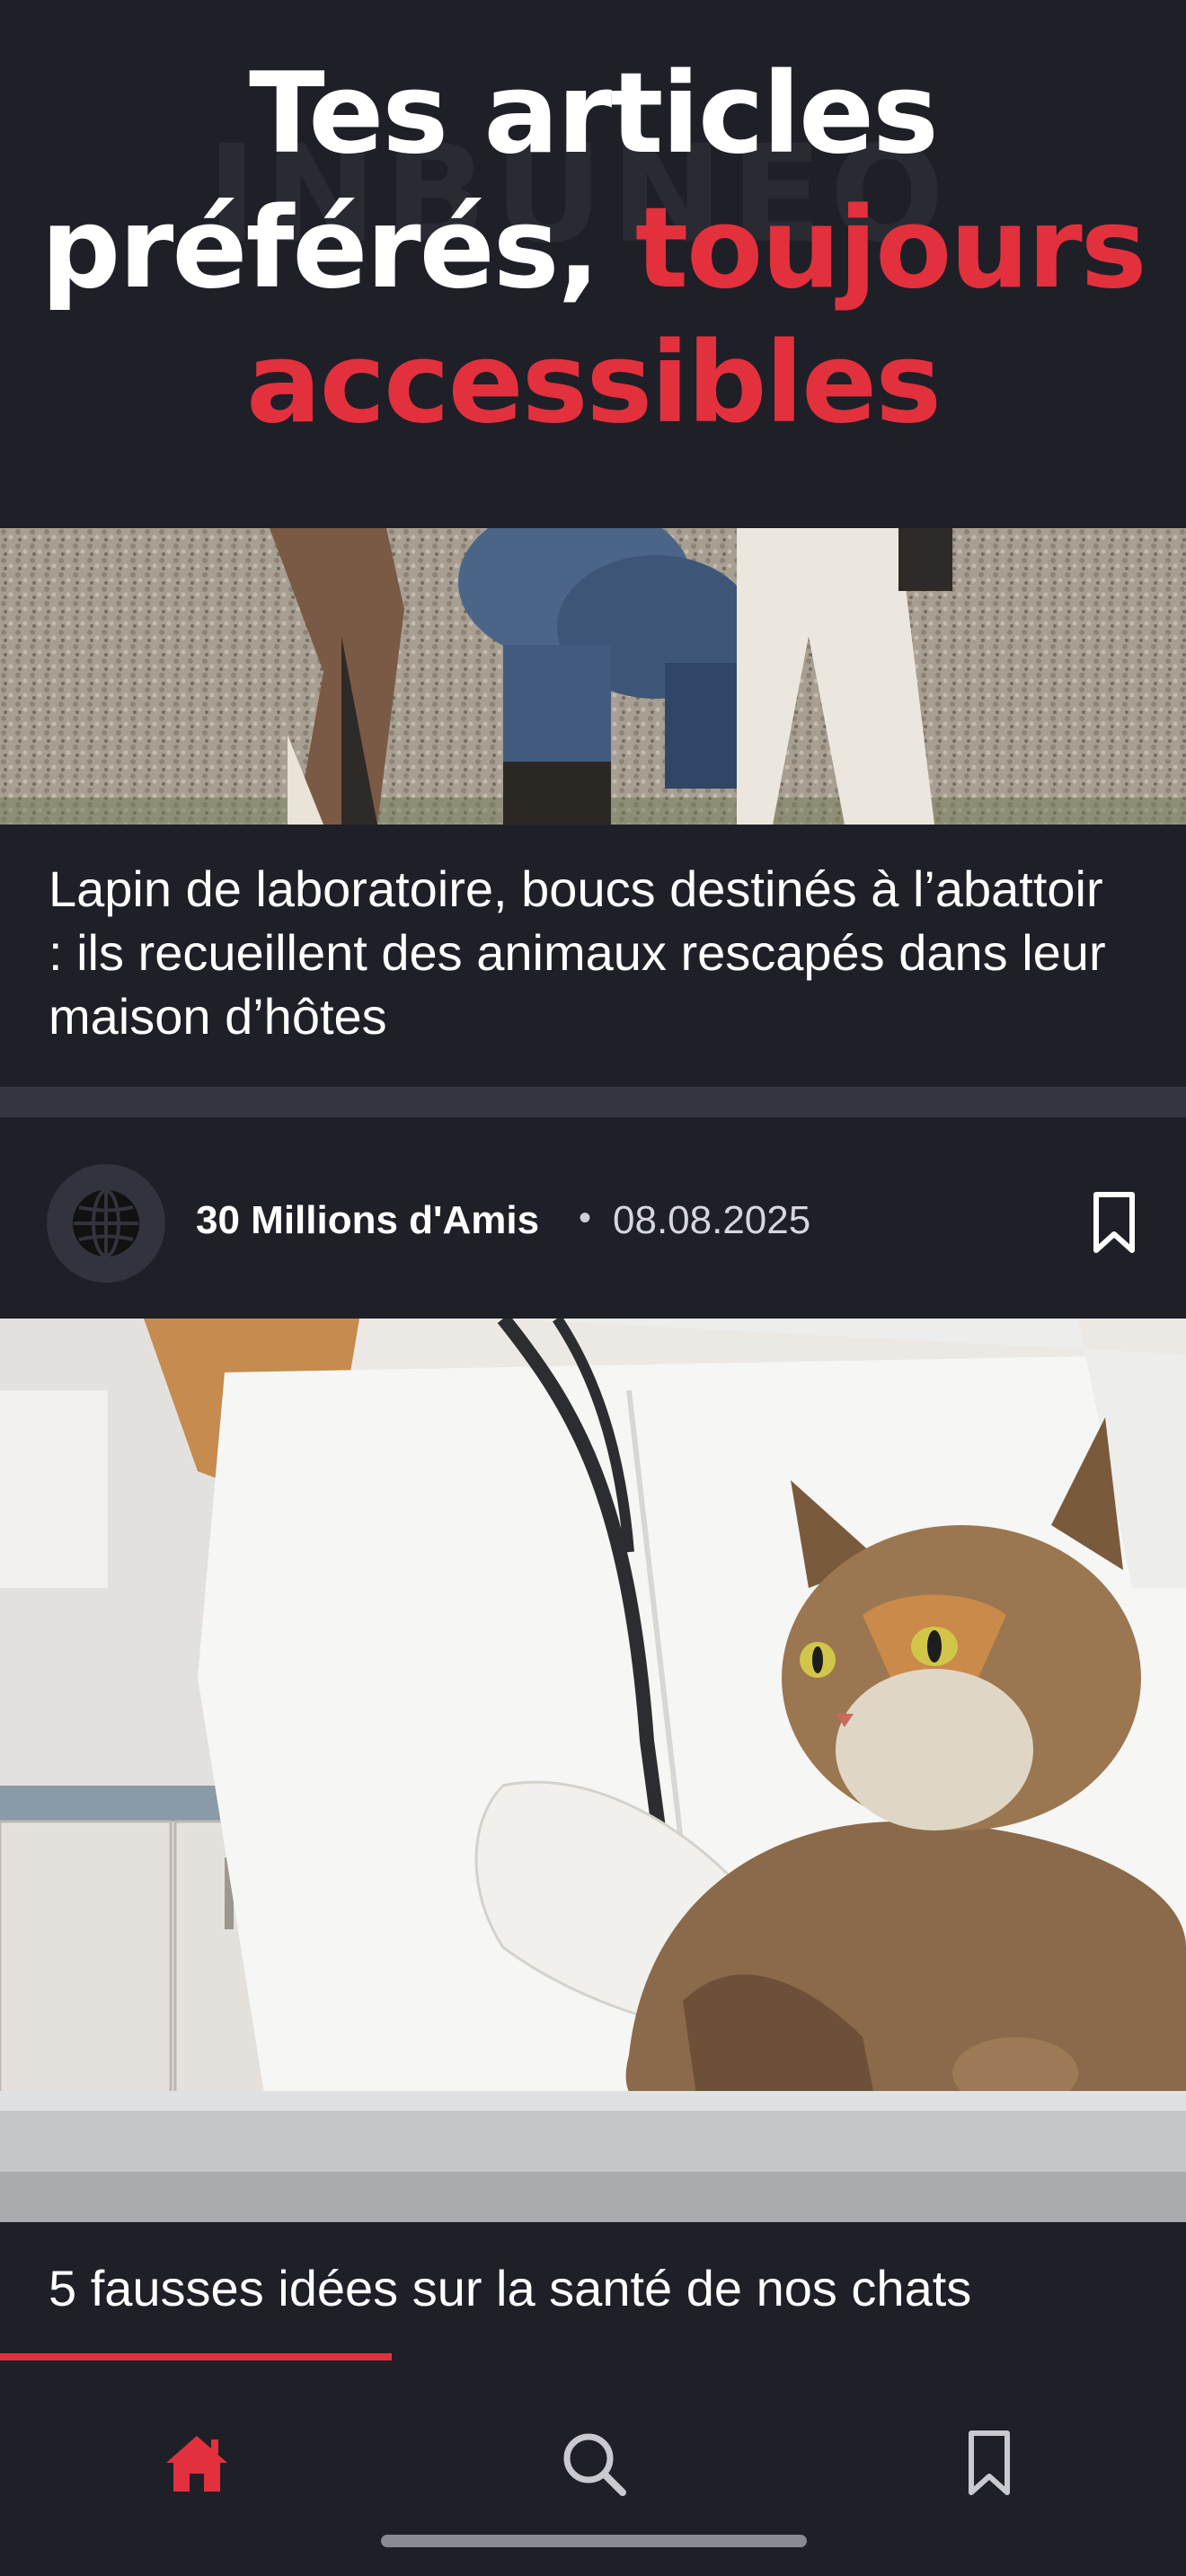  Describe the element at coordinates (593, 1218) in the screenshot. I see `article-2-source-row: 30 Millions d'Amis • 08.08.2025` at that location.